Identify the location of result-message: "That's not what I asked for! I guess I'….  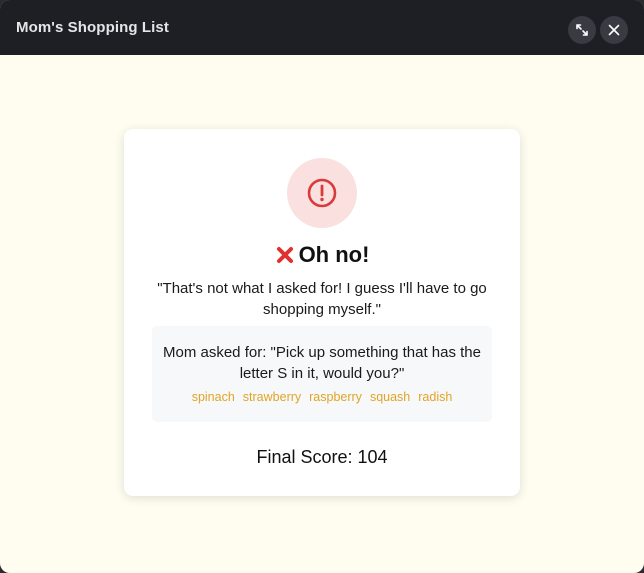
(322, 299).